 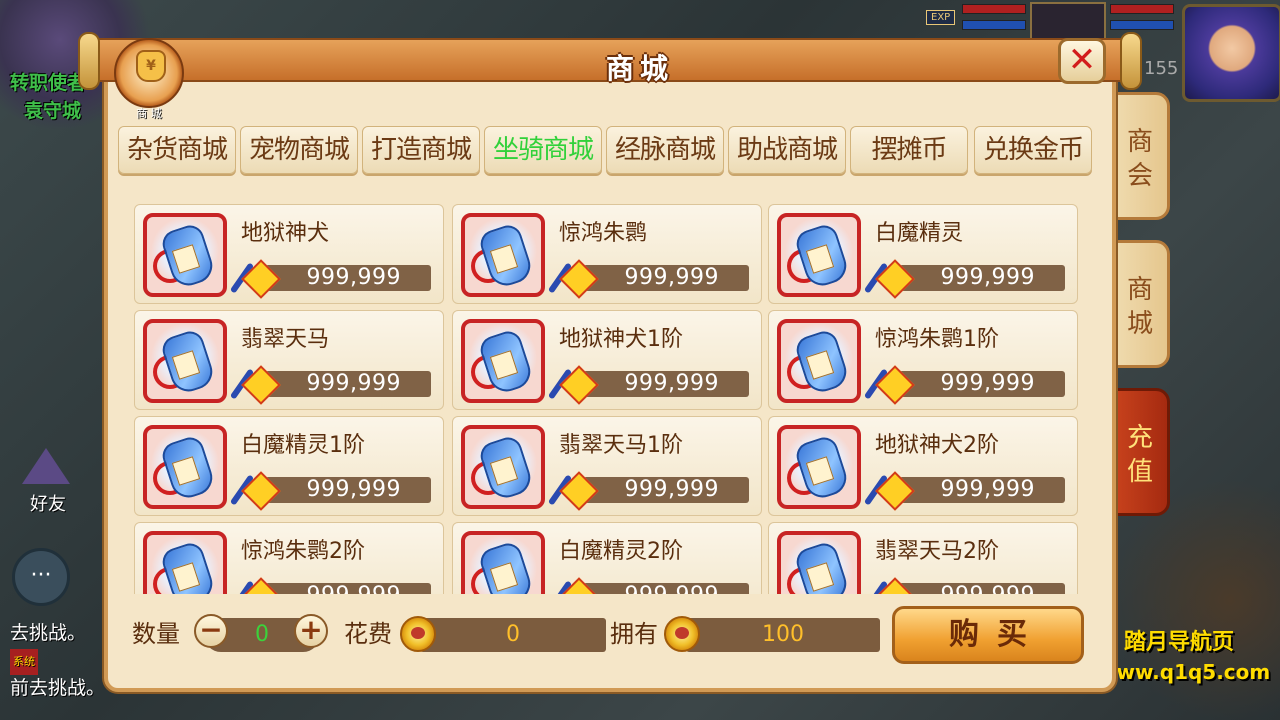 I want to click on watermark-title: 踏月导航页, so click(x=1179, y=642).